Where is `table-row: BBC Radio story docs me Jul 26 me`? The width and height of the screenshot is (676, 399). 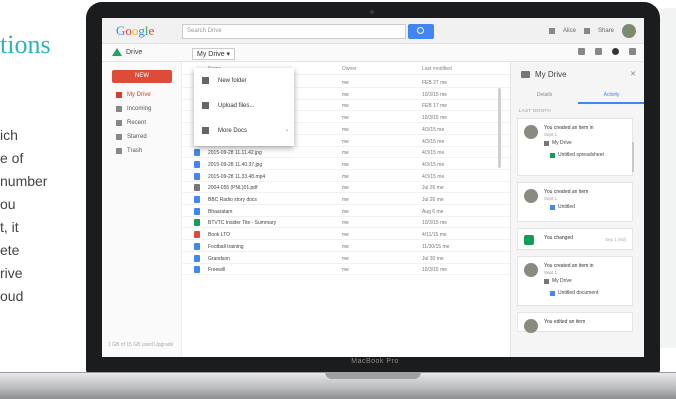
table-row: BBC Radio story docs me Jul 26 me is located at coordinates (349, 199).